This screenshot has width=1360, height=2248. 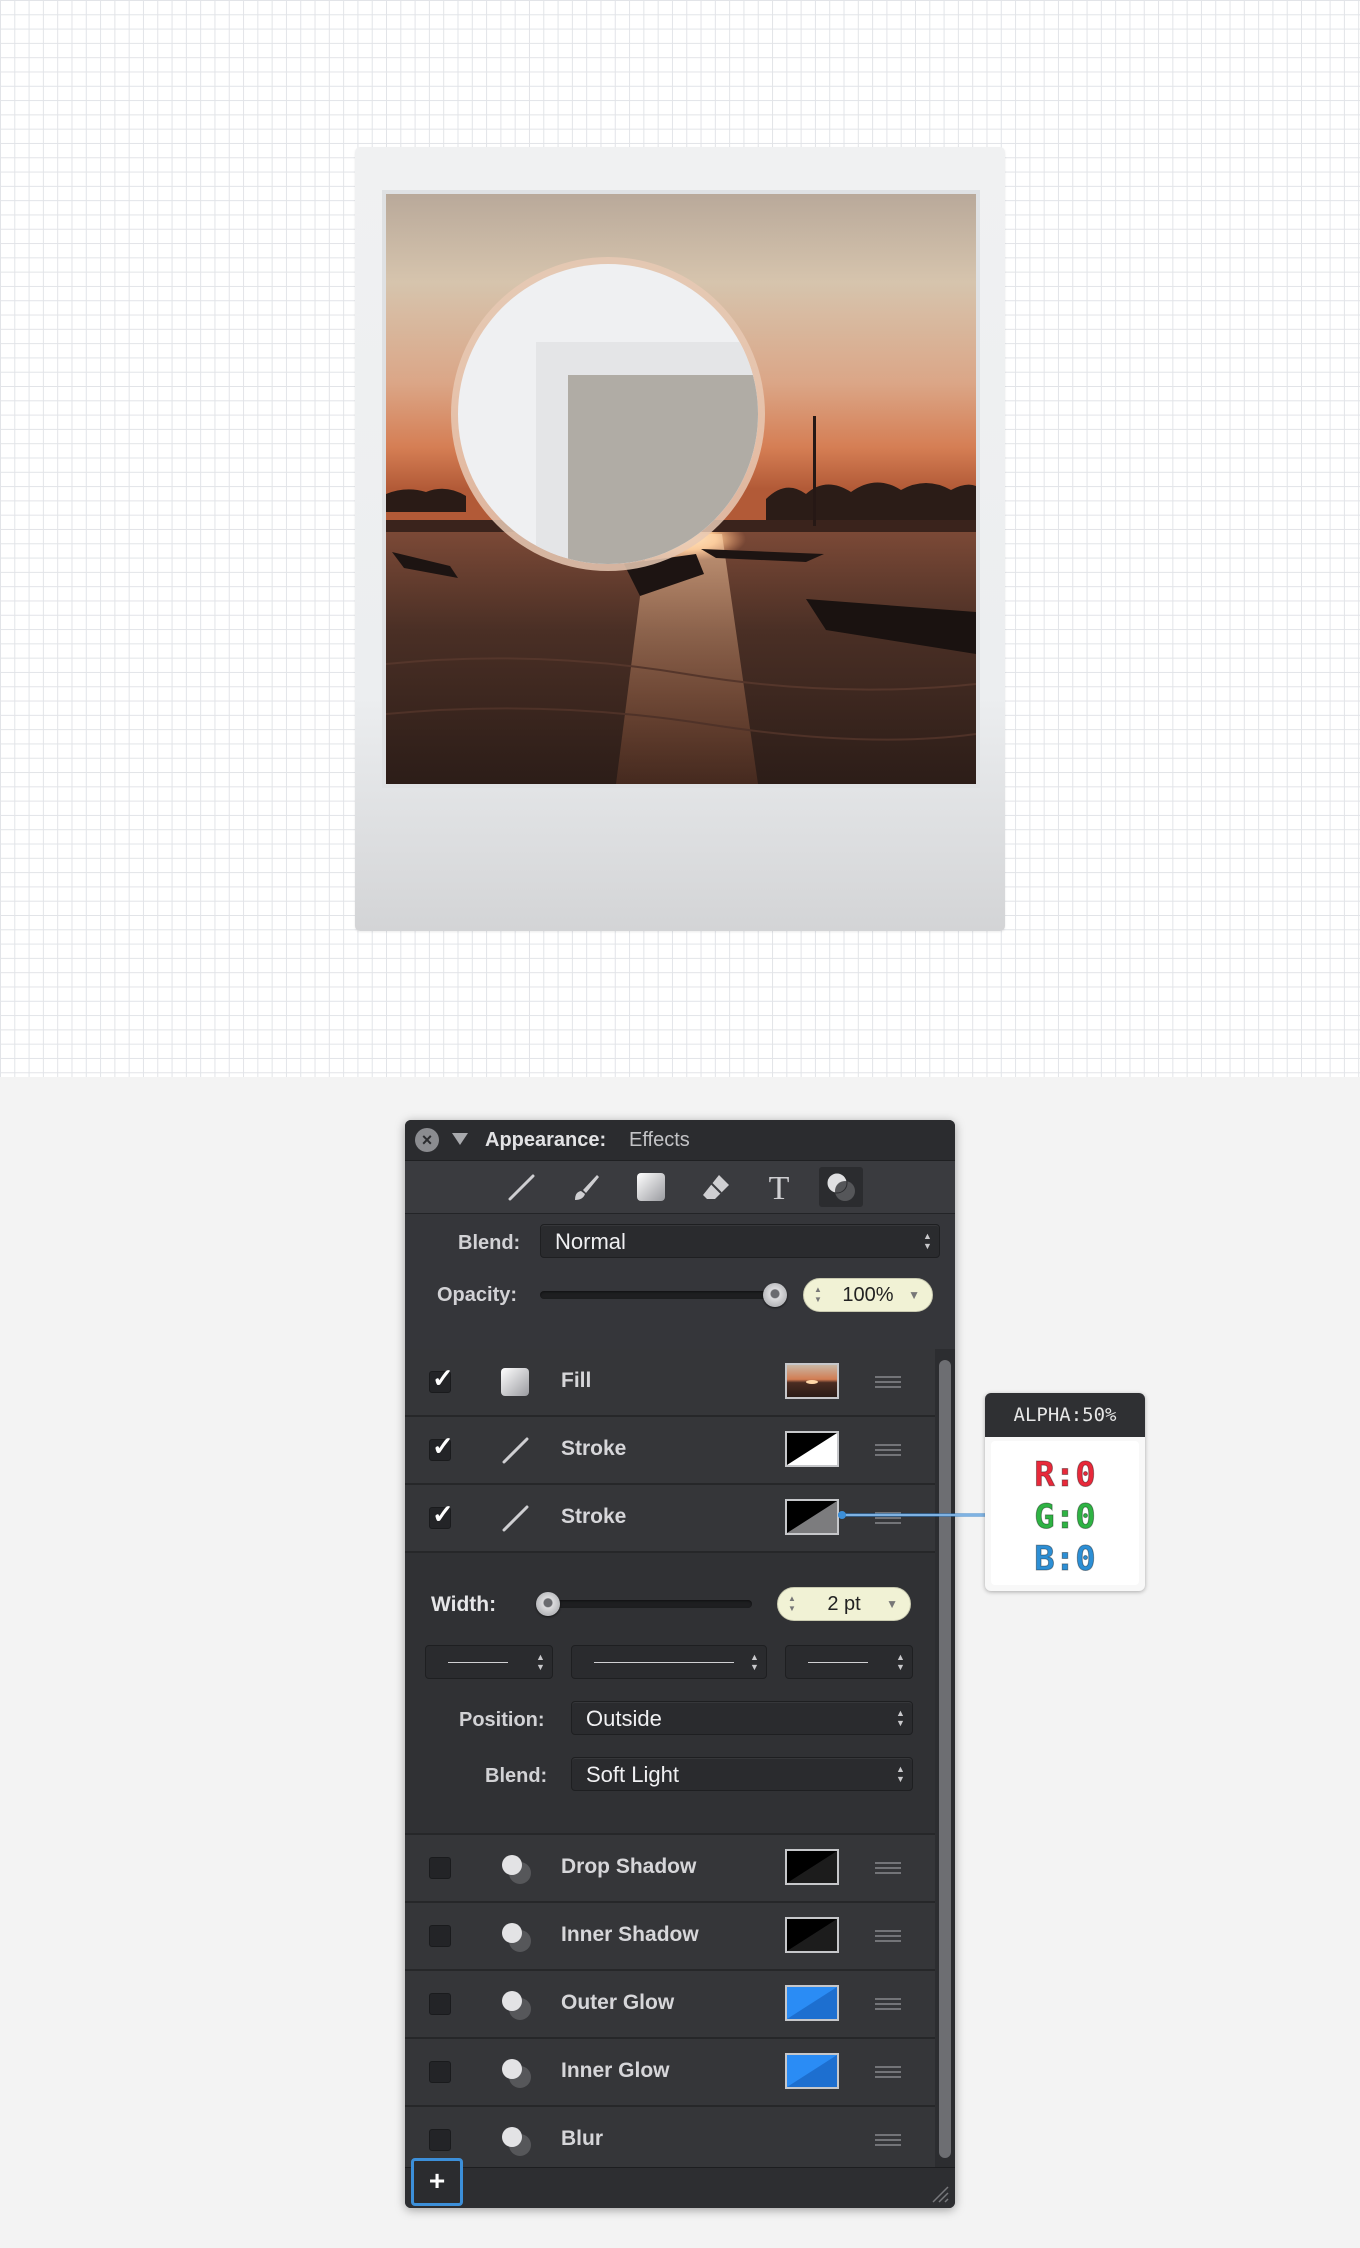 What do you see at coordinates (427, 1140) in the screenshot?
I see `close-icon: ×` at bounding box center [427, 1140].